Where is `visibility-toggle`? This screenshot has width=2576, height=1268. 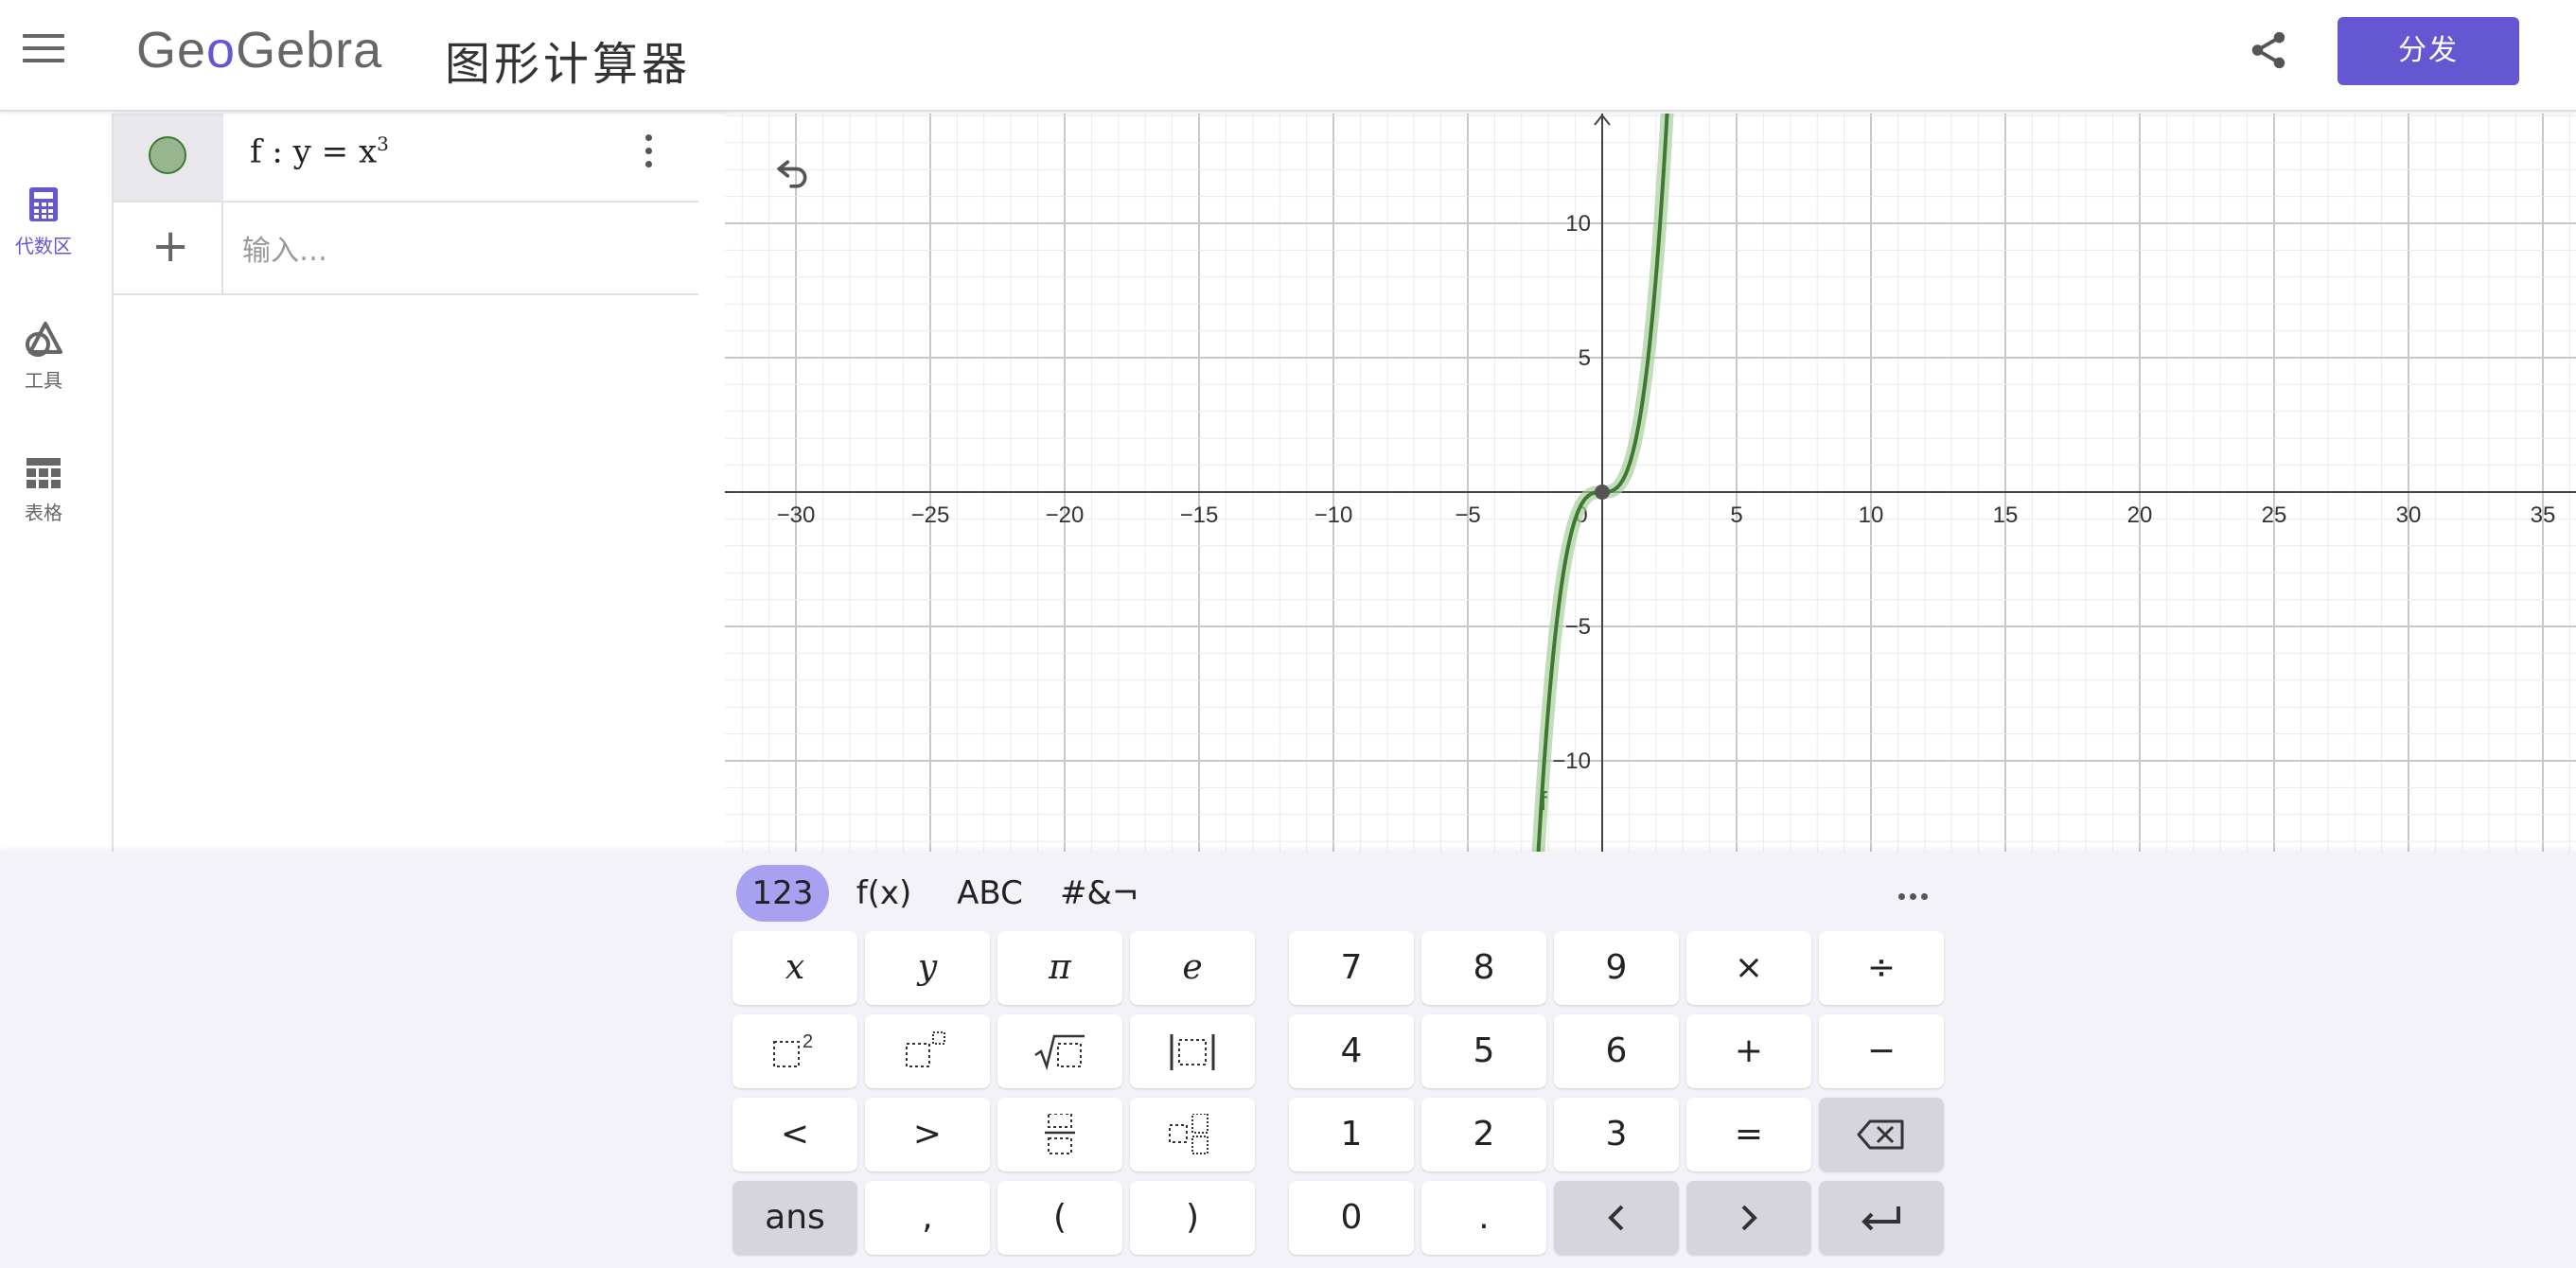 visibility-toggle is located at coordinates (167, 155).